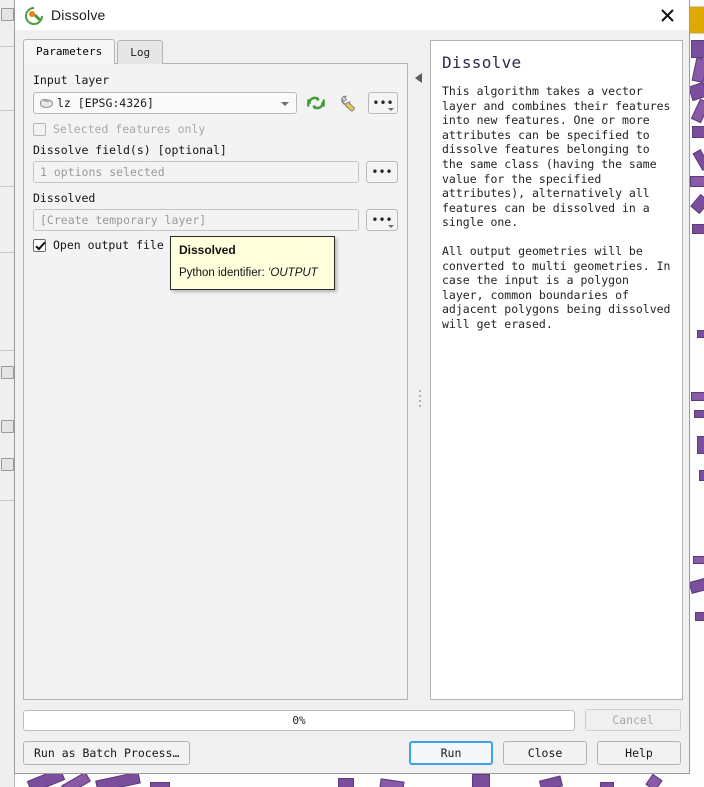 Image resolution: width=704 pixels, height=787 pixels. What do you see at coordinates (383, 103) in the screenshot?
I see `input-layer-browse-button: •••` at bounding box center [383, 103].